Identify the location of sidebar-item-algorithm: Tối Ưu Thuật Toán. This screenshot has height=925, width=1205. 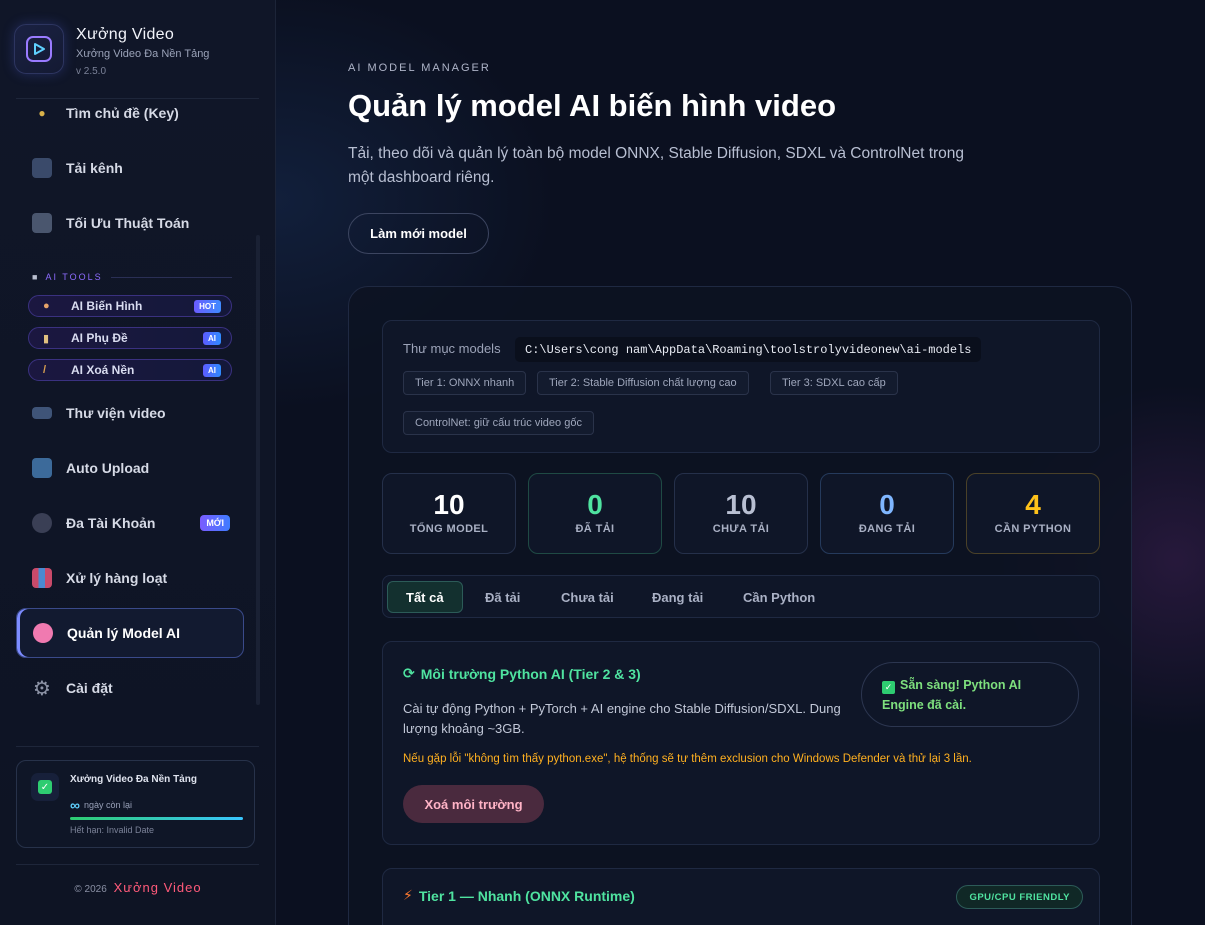
(130, 223).